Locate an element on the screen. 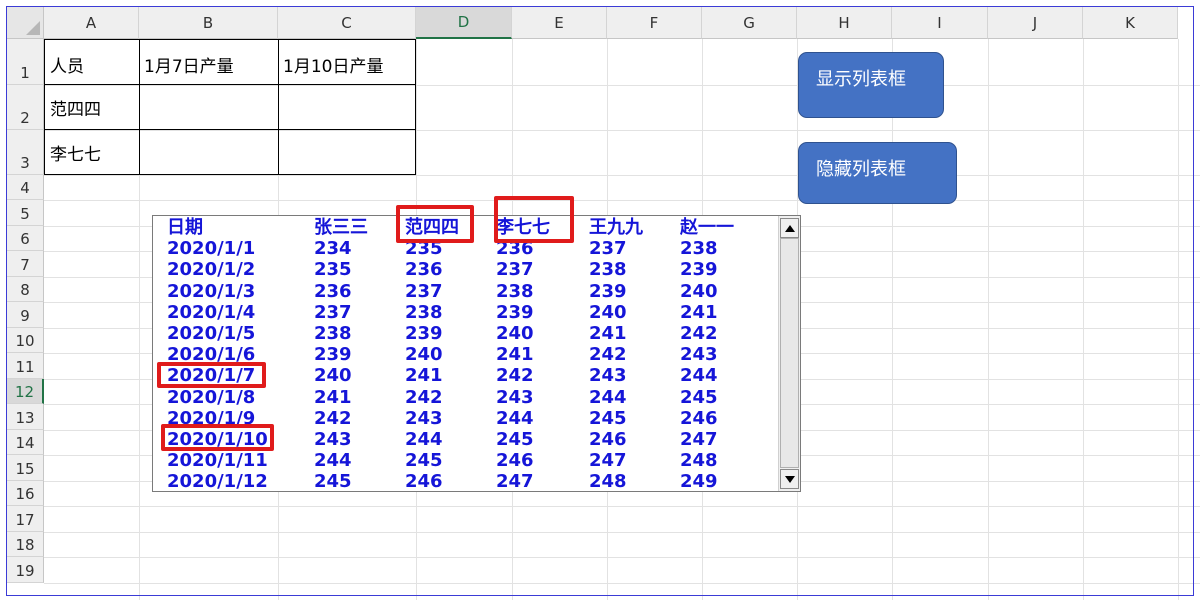  listbox-scrollbar is located at coordinates (789, 353).